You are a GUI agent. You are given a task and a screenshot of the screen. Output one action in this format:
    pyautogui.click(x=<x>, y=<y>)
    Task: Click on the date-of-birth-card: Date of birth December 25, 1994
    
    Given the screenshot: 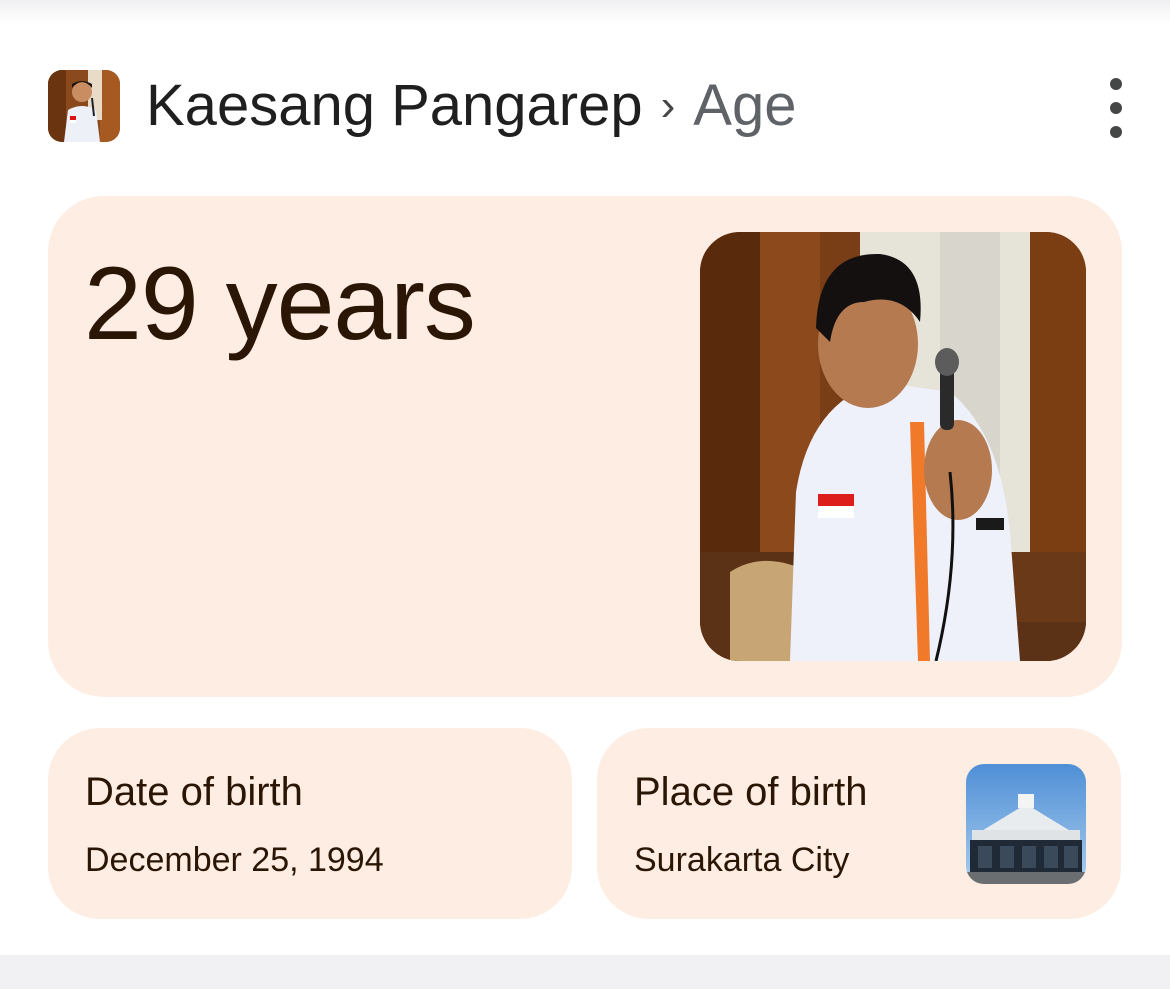 What is the action you would take?
    pyautogui.click(x=310, y=823)
    